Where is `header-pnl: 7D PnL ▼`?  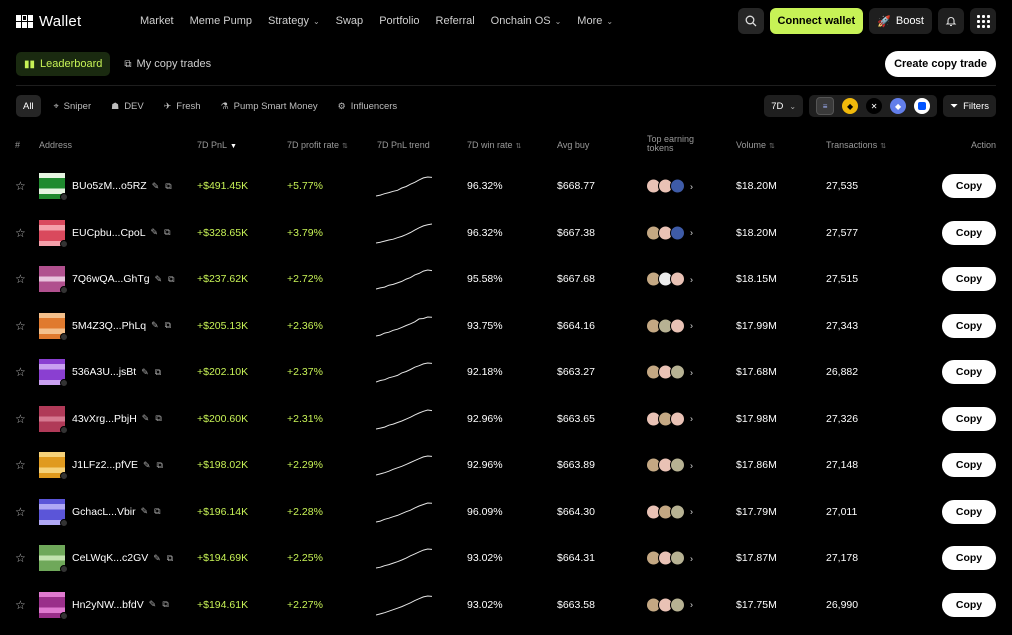 header-pnl: 7D PnL ▼ is located at coordinates (217, 145).